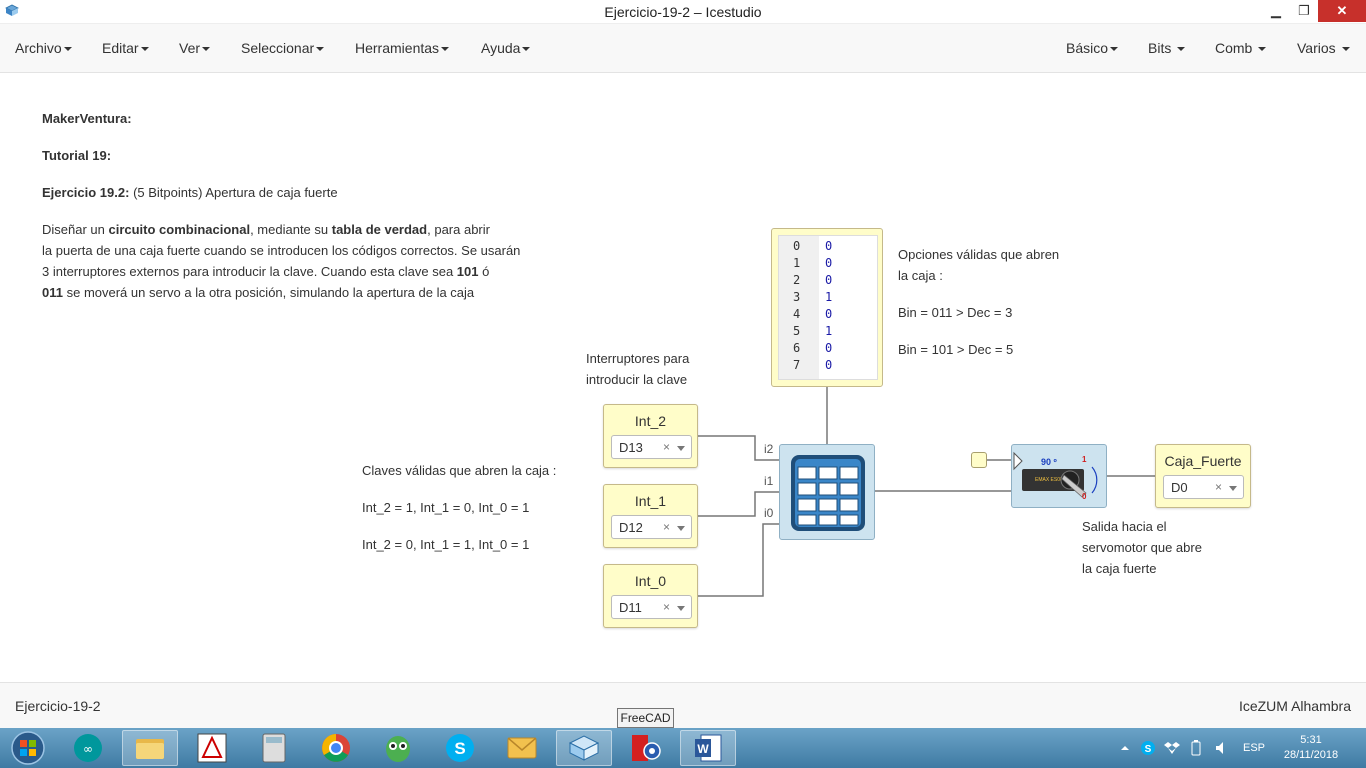 Image resolution: width=1366 pixels, height=768 pixels. I want to click on output-block-caja-fuerte: Caja_Fuerte D0 ×, so click(1203, 476).